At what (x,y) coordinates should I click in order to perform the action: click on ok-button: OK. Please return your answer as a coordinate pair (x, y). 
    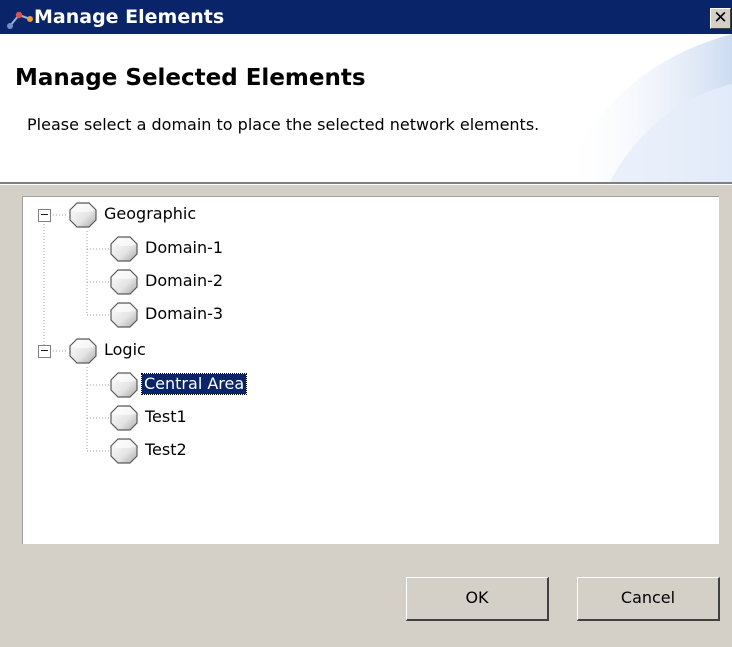
    Looking at the image, I should click on (477, 599).